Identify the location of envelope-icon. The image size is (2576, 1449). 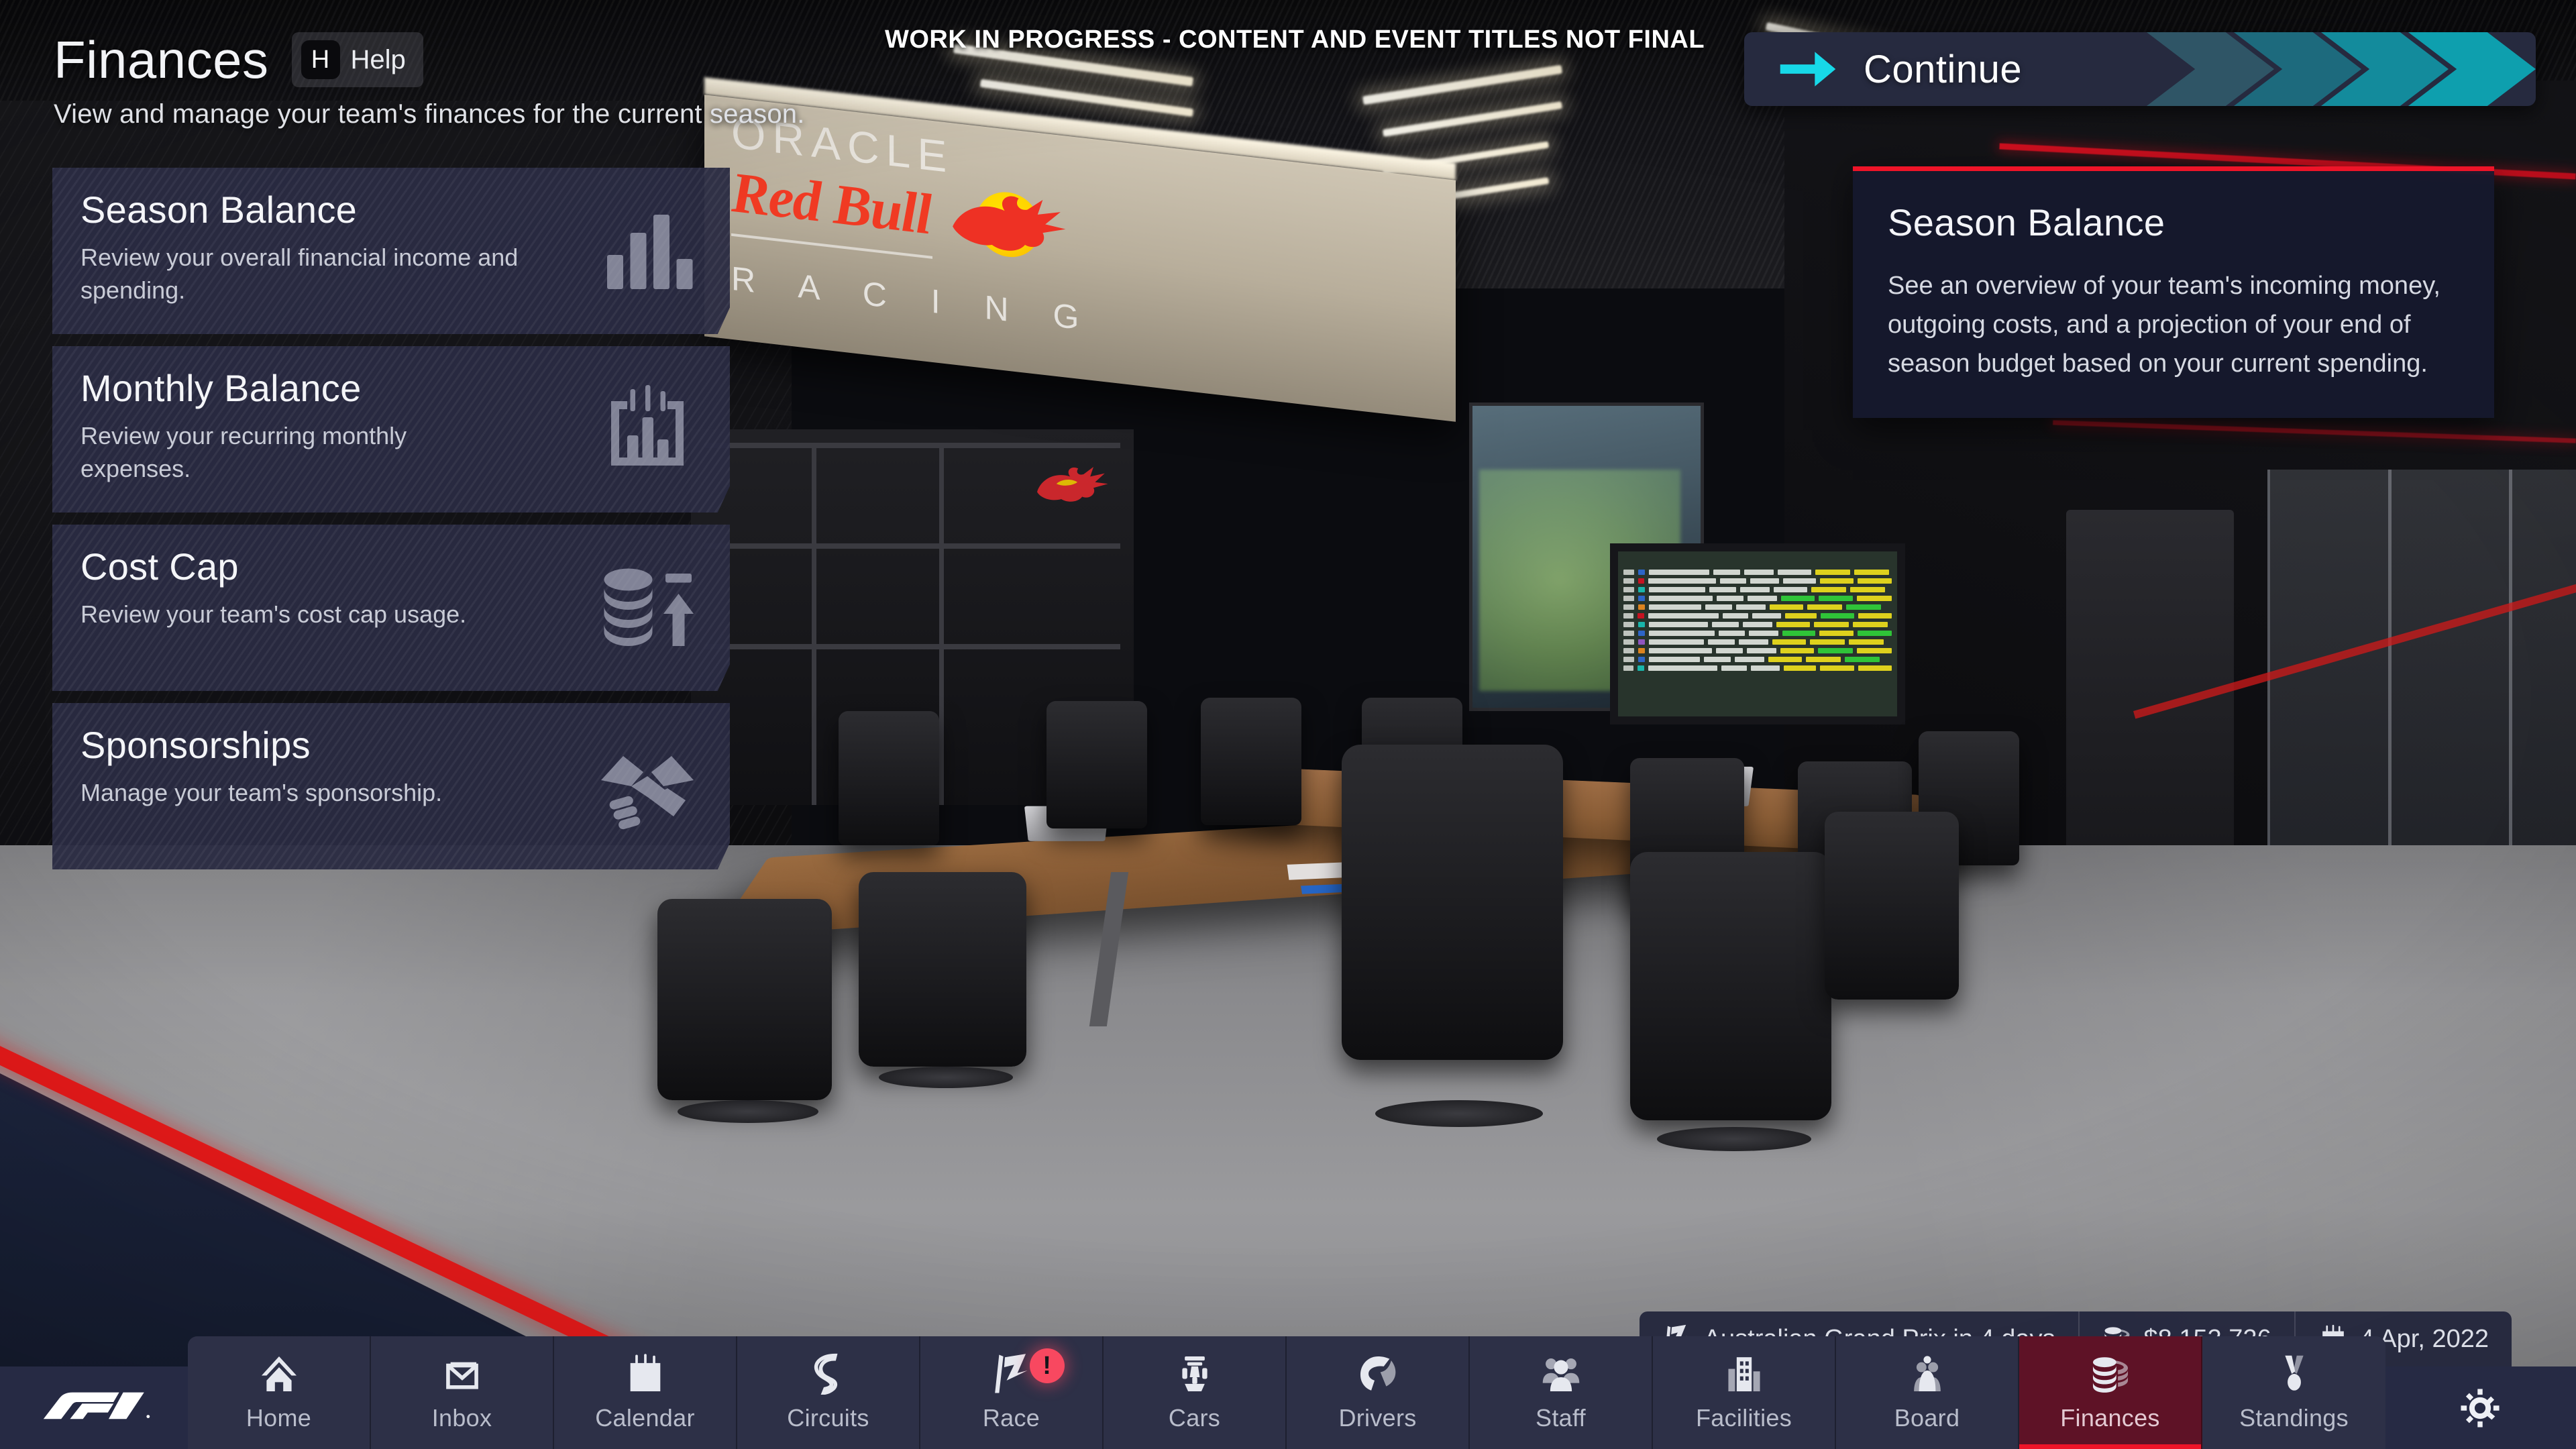
(462, 1374).